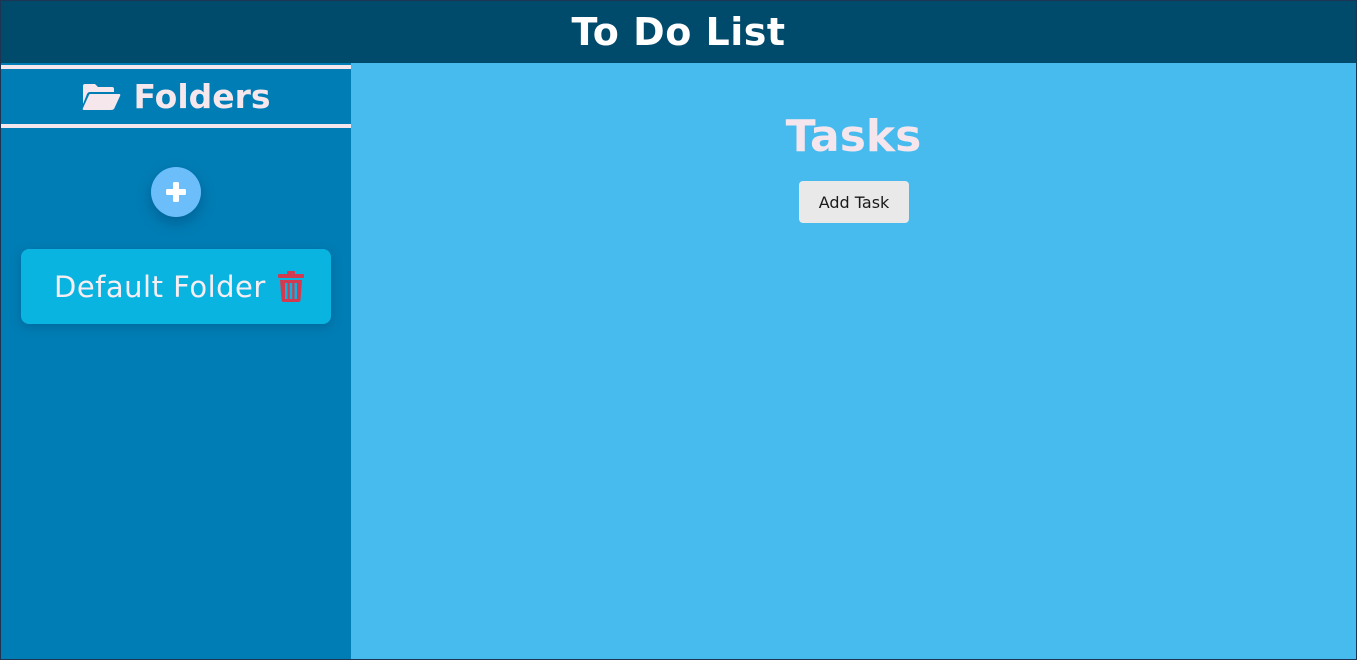 The height and width of the screenshot is (660, 1357). Describe the element at coordinates (160, 286) in the screenshot. I see `folder-name: Default Folder` at that location.